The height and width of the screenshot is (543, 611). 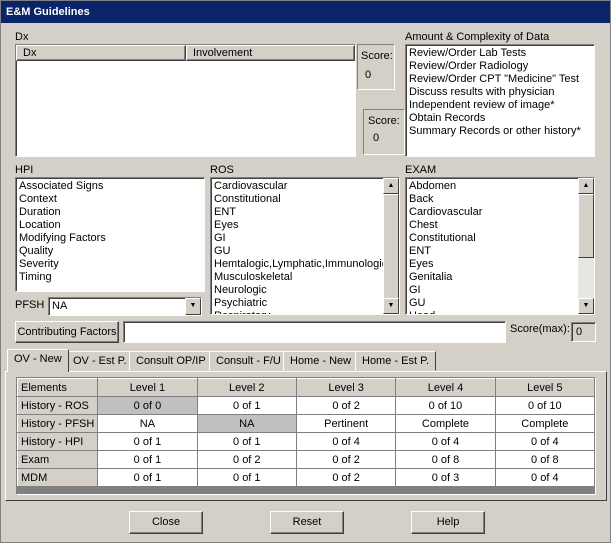 I want to click on close-button: Close, so click(x=166, y=522).